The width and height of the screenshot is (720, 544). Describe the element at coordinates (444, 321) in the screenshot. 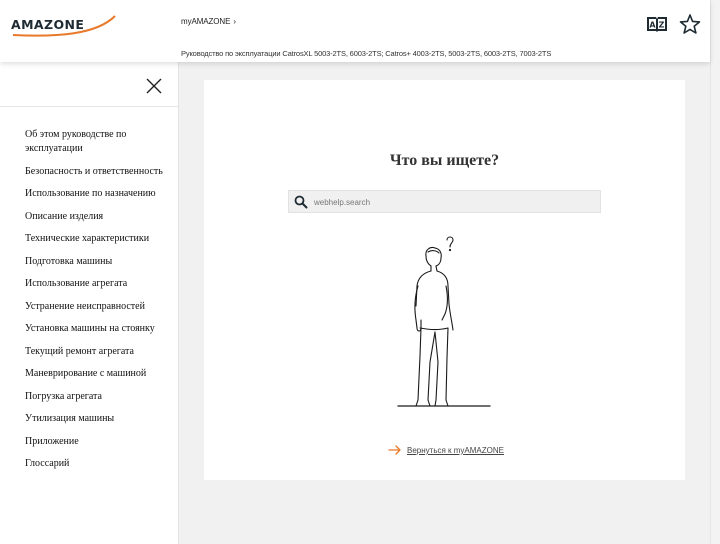

I see `confused-person-illustration` at that location.